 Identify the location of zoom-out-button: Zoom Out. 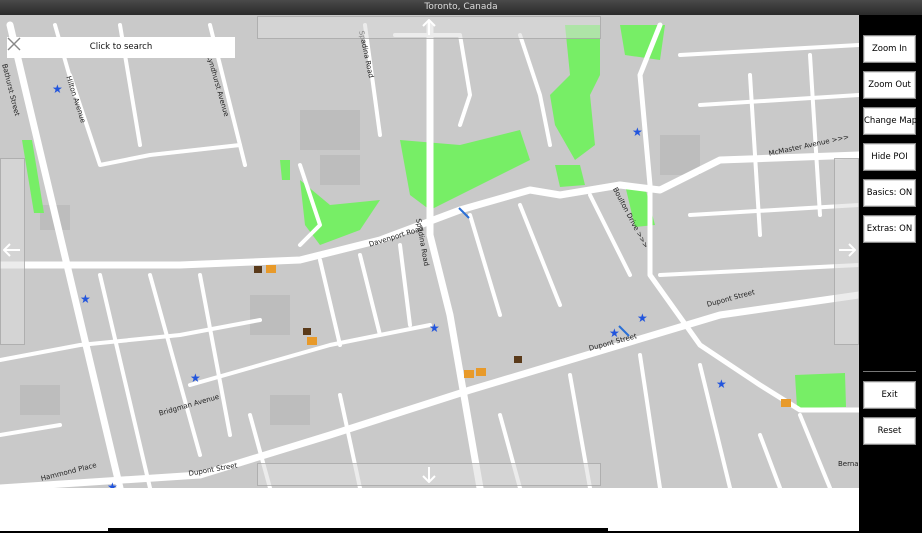
(889, 85).